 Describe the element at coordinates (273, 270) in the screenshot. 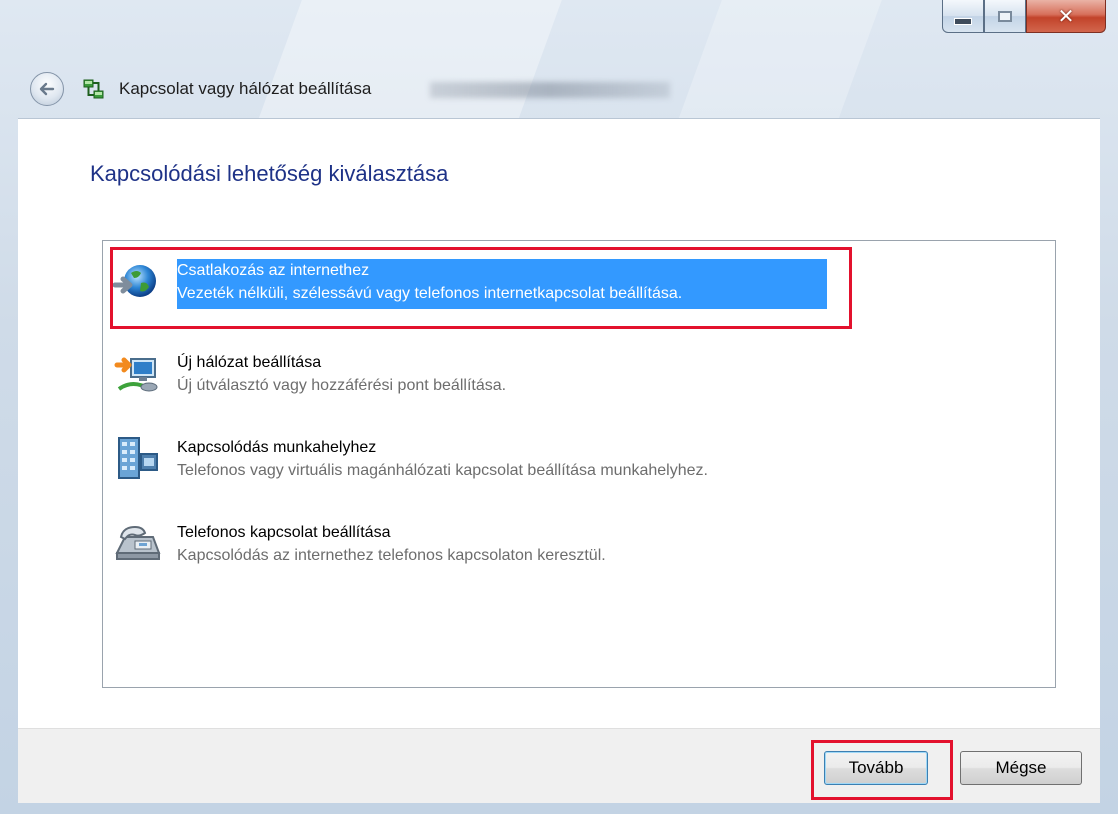

I see `option-title: Csatlakozás az internethez` at that location.